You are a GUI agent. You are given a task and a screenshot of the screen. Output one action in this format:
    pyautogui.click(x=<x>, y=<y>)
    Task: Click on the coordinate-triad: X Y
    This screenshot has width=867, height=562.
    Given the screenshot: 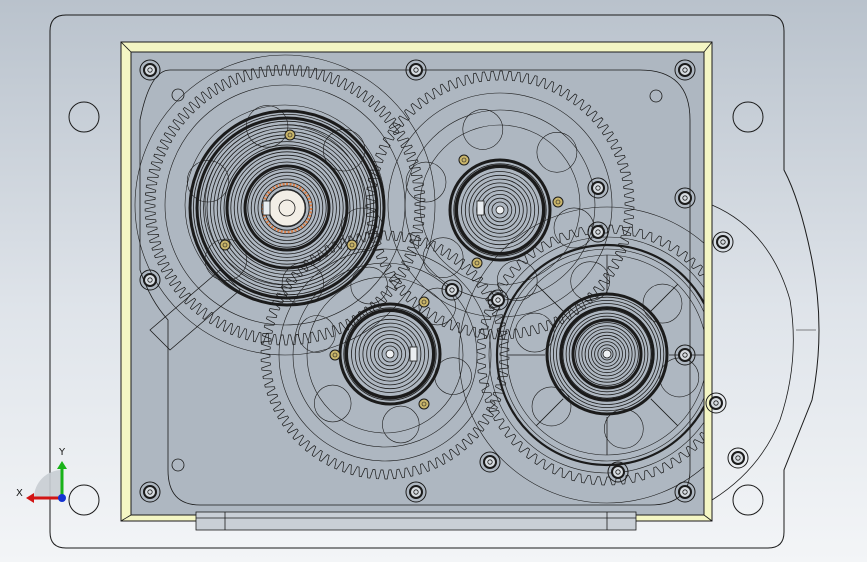 What is the action you would take?
    pyautogui.click(x=41, y=475)
    